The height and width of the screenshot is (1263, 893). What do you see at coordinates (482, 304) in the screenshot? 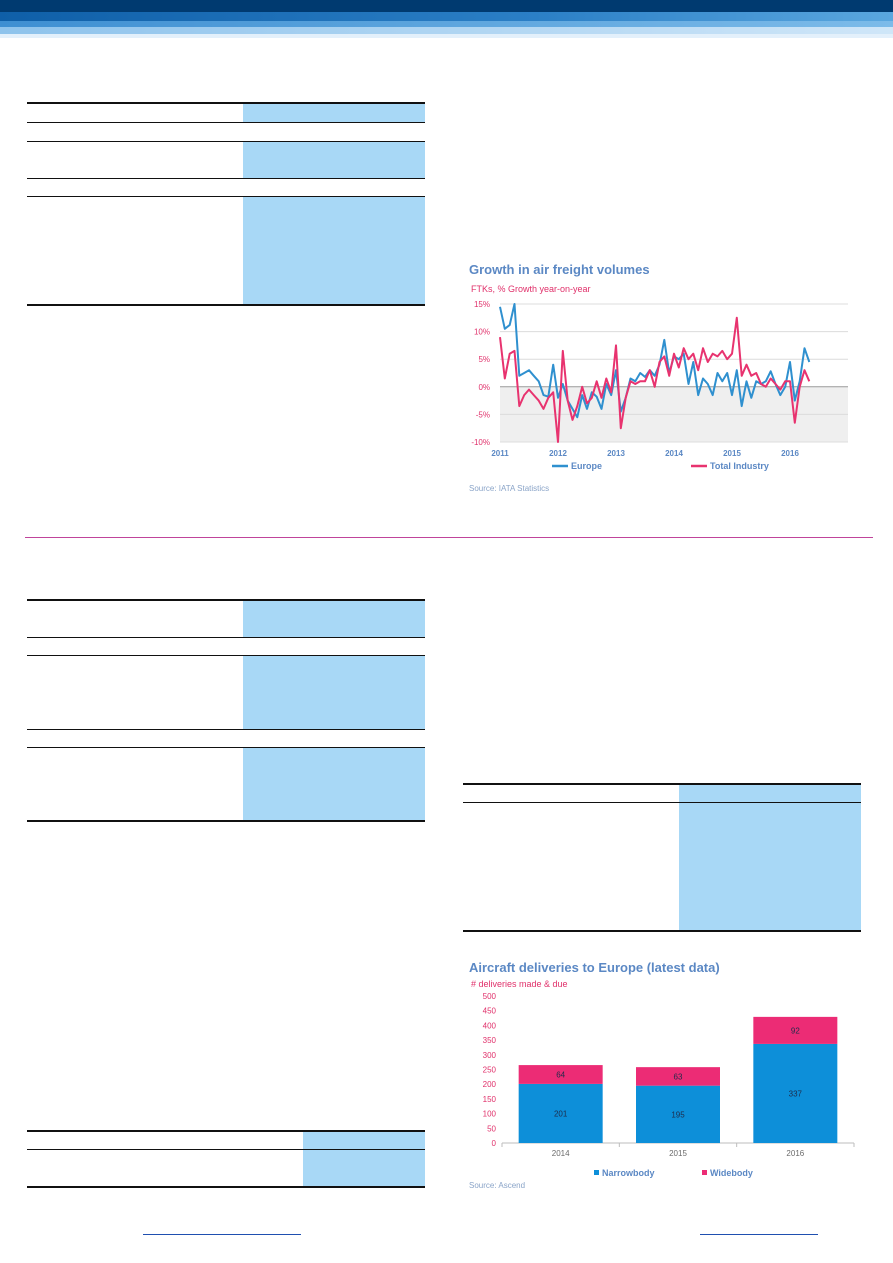
I see `y-tick-label: 15%` at bounding box center [482, 304].